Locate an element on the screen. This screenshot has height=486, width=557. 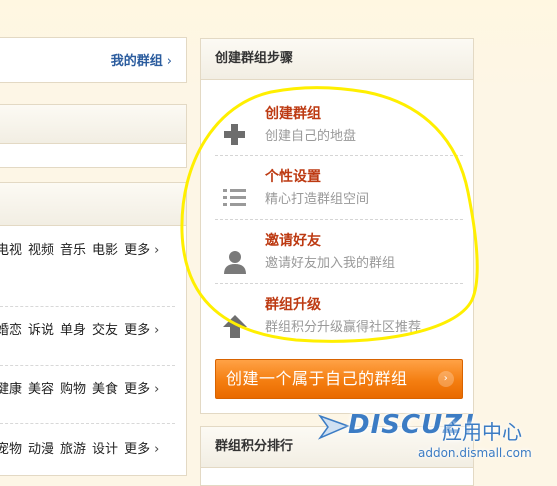
step-title: 个性设置 is located at coordinates (293, 176).